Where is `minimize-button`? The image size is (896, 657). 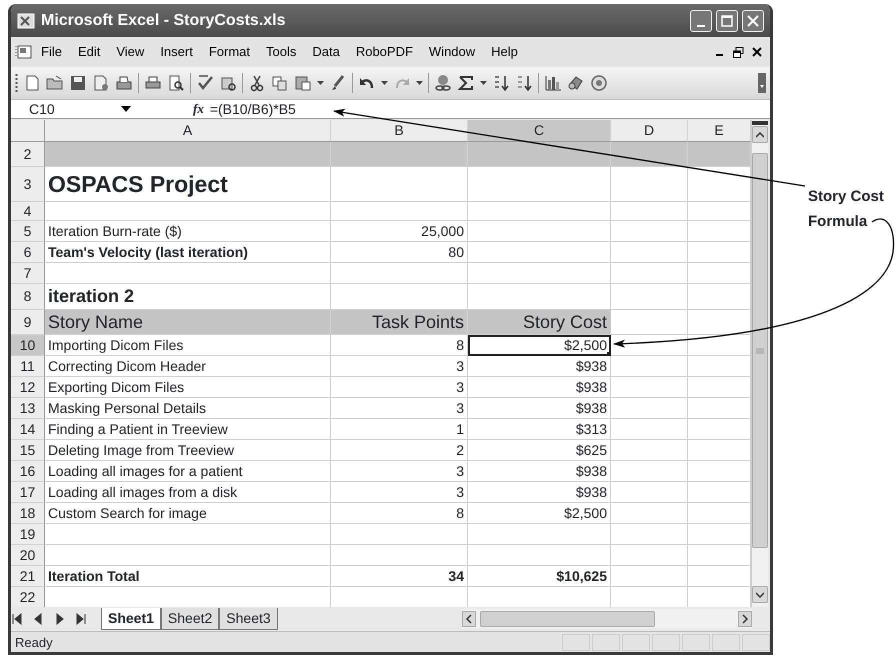 minimize-button is located at coordinates (701, 21).